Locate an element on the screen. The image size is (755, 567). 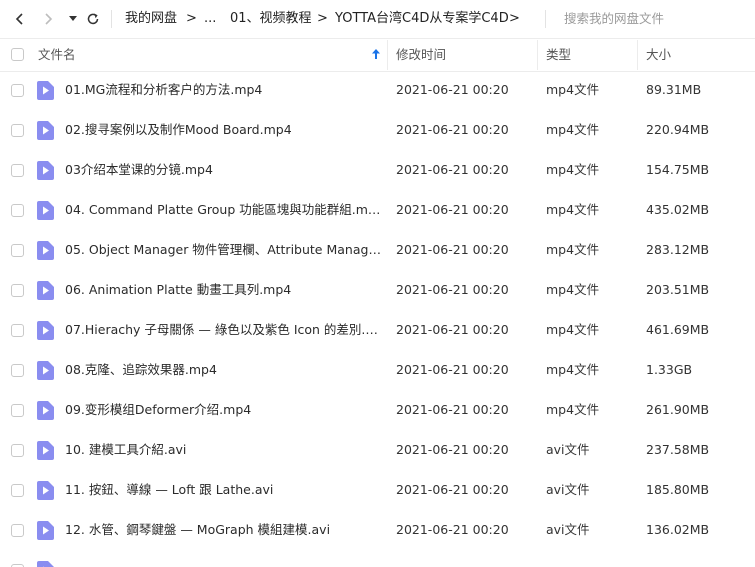
search-input: 搜索我的网盘文件 is located at coordinates (614, 19).